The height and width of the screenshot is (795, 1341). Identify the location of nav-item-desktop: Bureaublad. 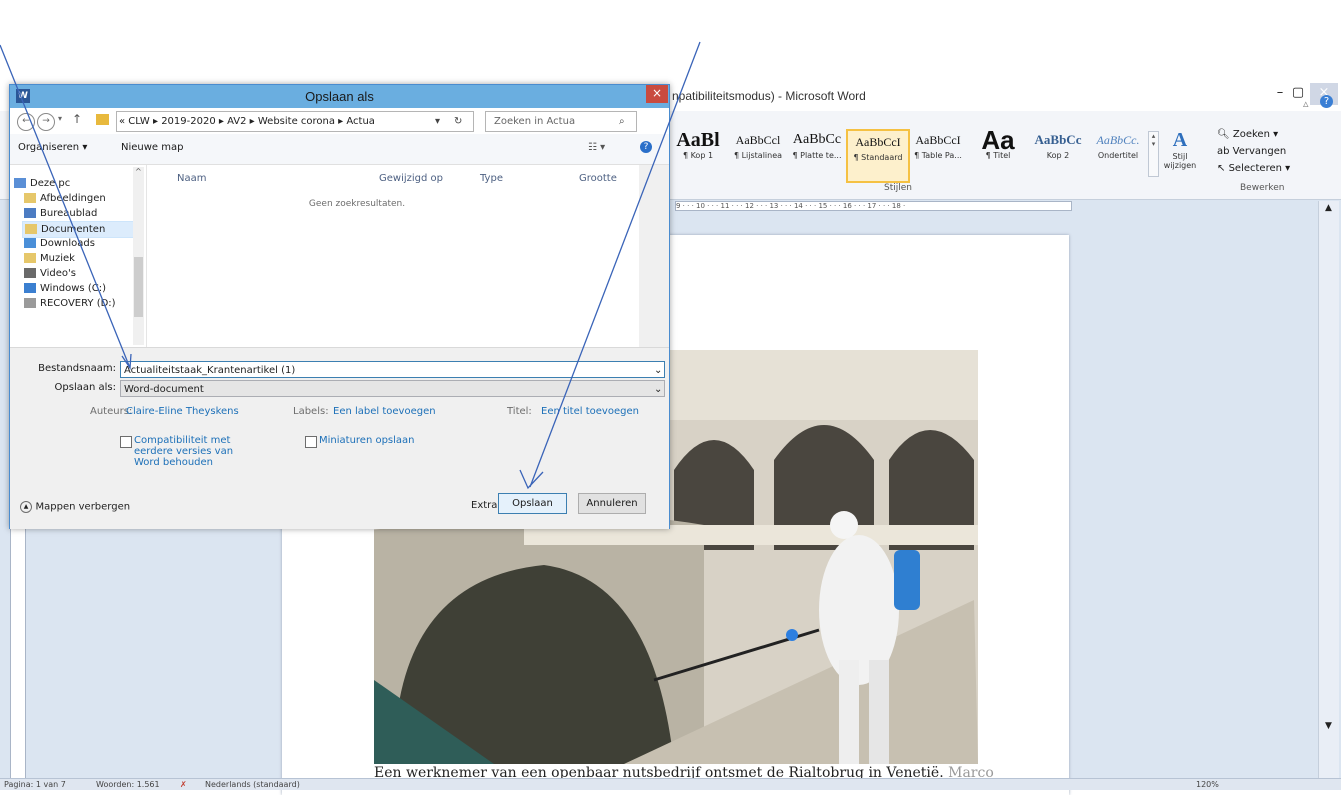
(60, 213).